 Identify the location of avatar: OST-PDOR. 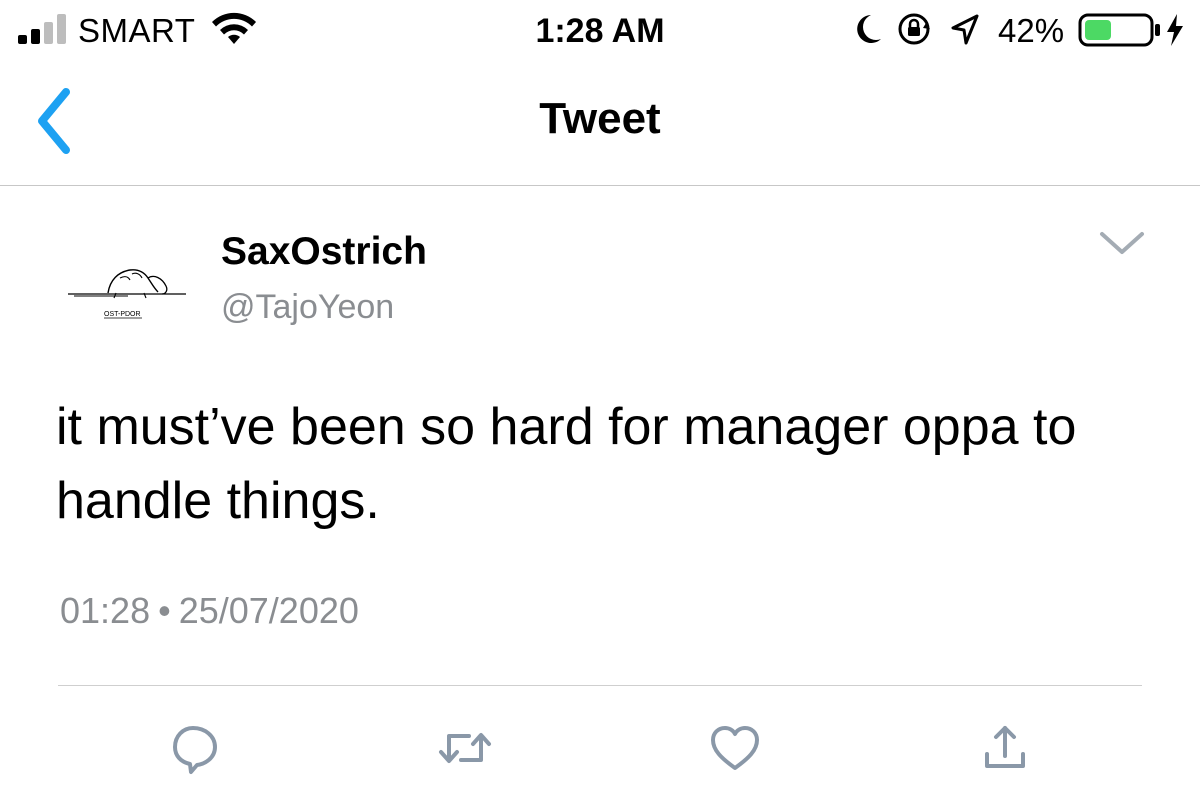
(127, 290).